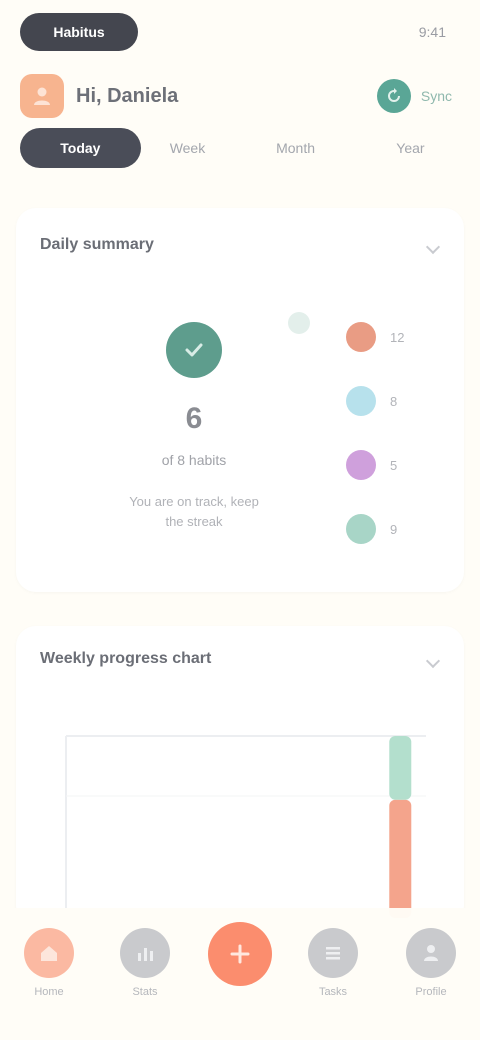 Image resolution: width=480 pixels, height=1040 pixels. I want to click on nav-tasks, so click(333, 953).